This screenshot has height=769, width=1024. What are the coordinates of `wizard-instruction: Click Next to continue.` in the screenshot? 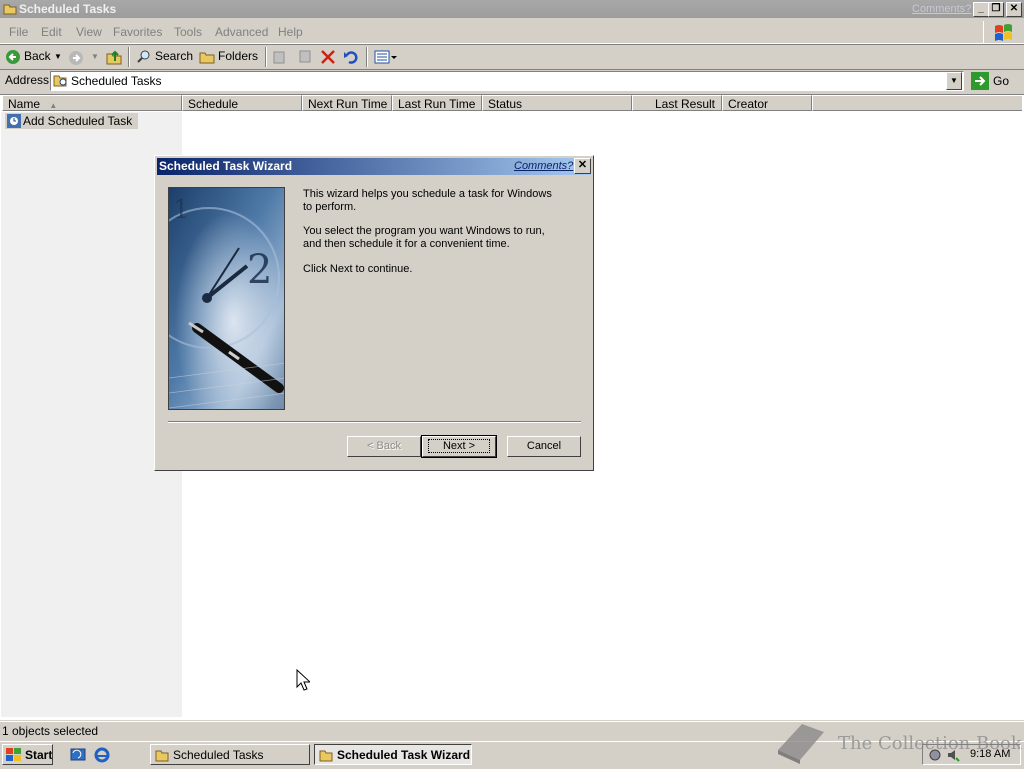 It's located at (358, 269).